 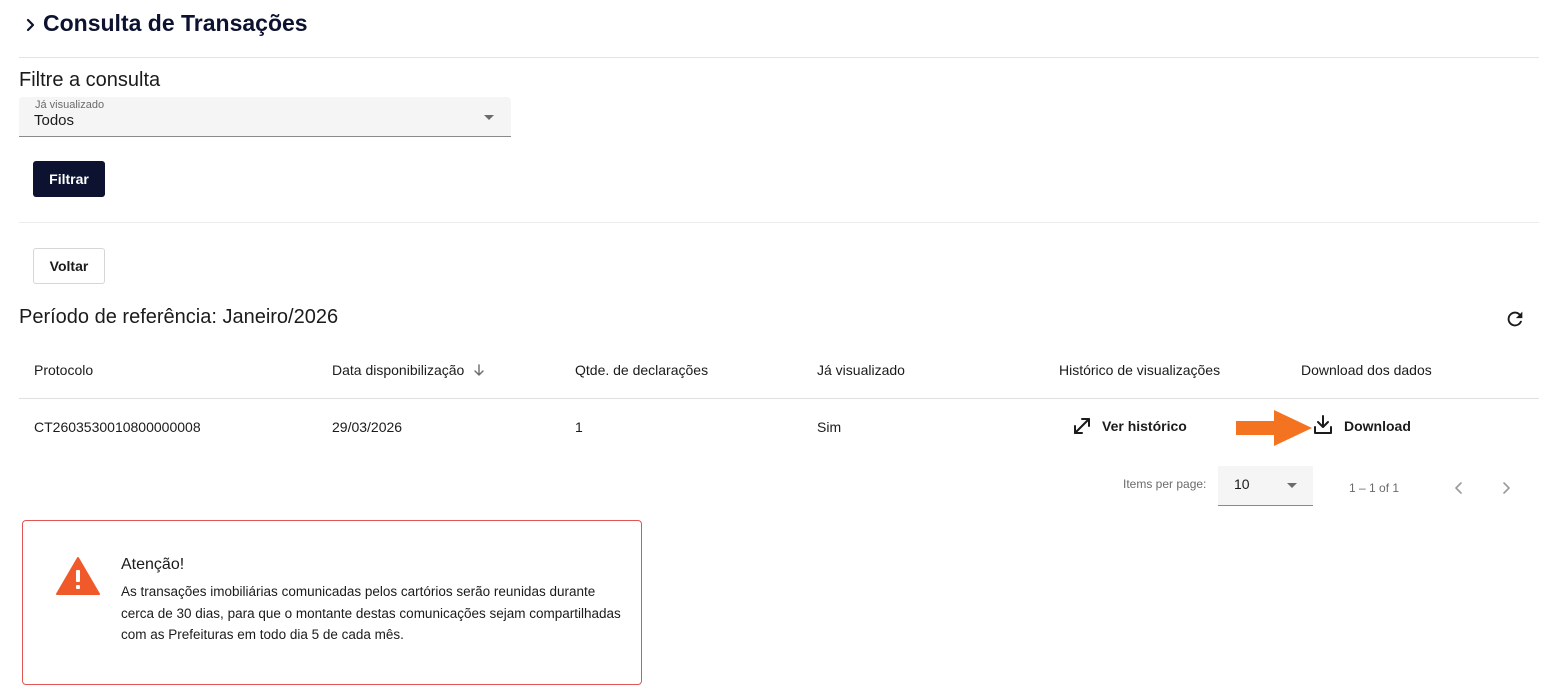 I want to click on items-per-page-label: Items per page:, so click(x=1165, y=484).